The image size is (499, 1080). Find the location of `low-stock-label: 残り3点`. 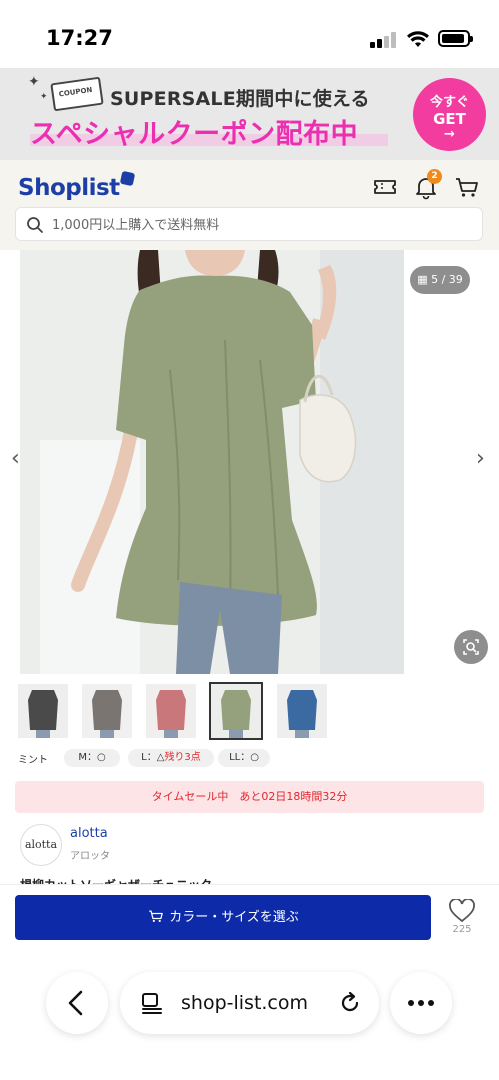

low-stock-label: 残り3点 is located at coordinates (182, 757).